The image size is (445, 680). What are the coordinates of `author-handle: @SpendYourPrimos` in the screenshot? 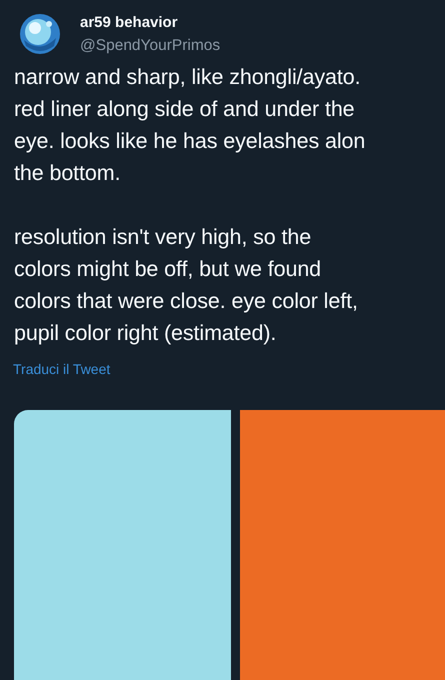 It's located at (150, 45).